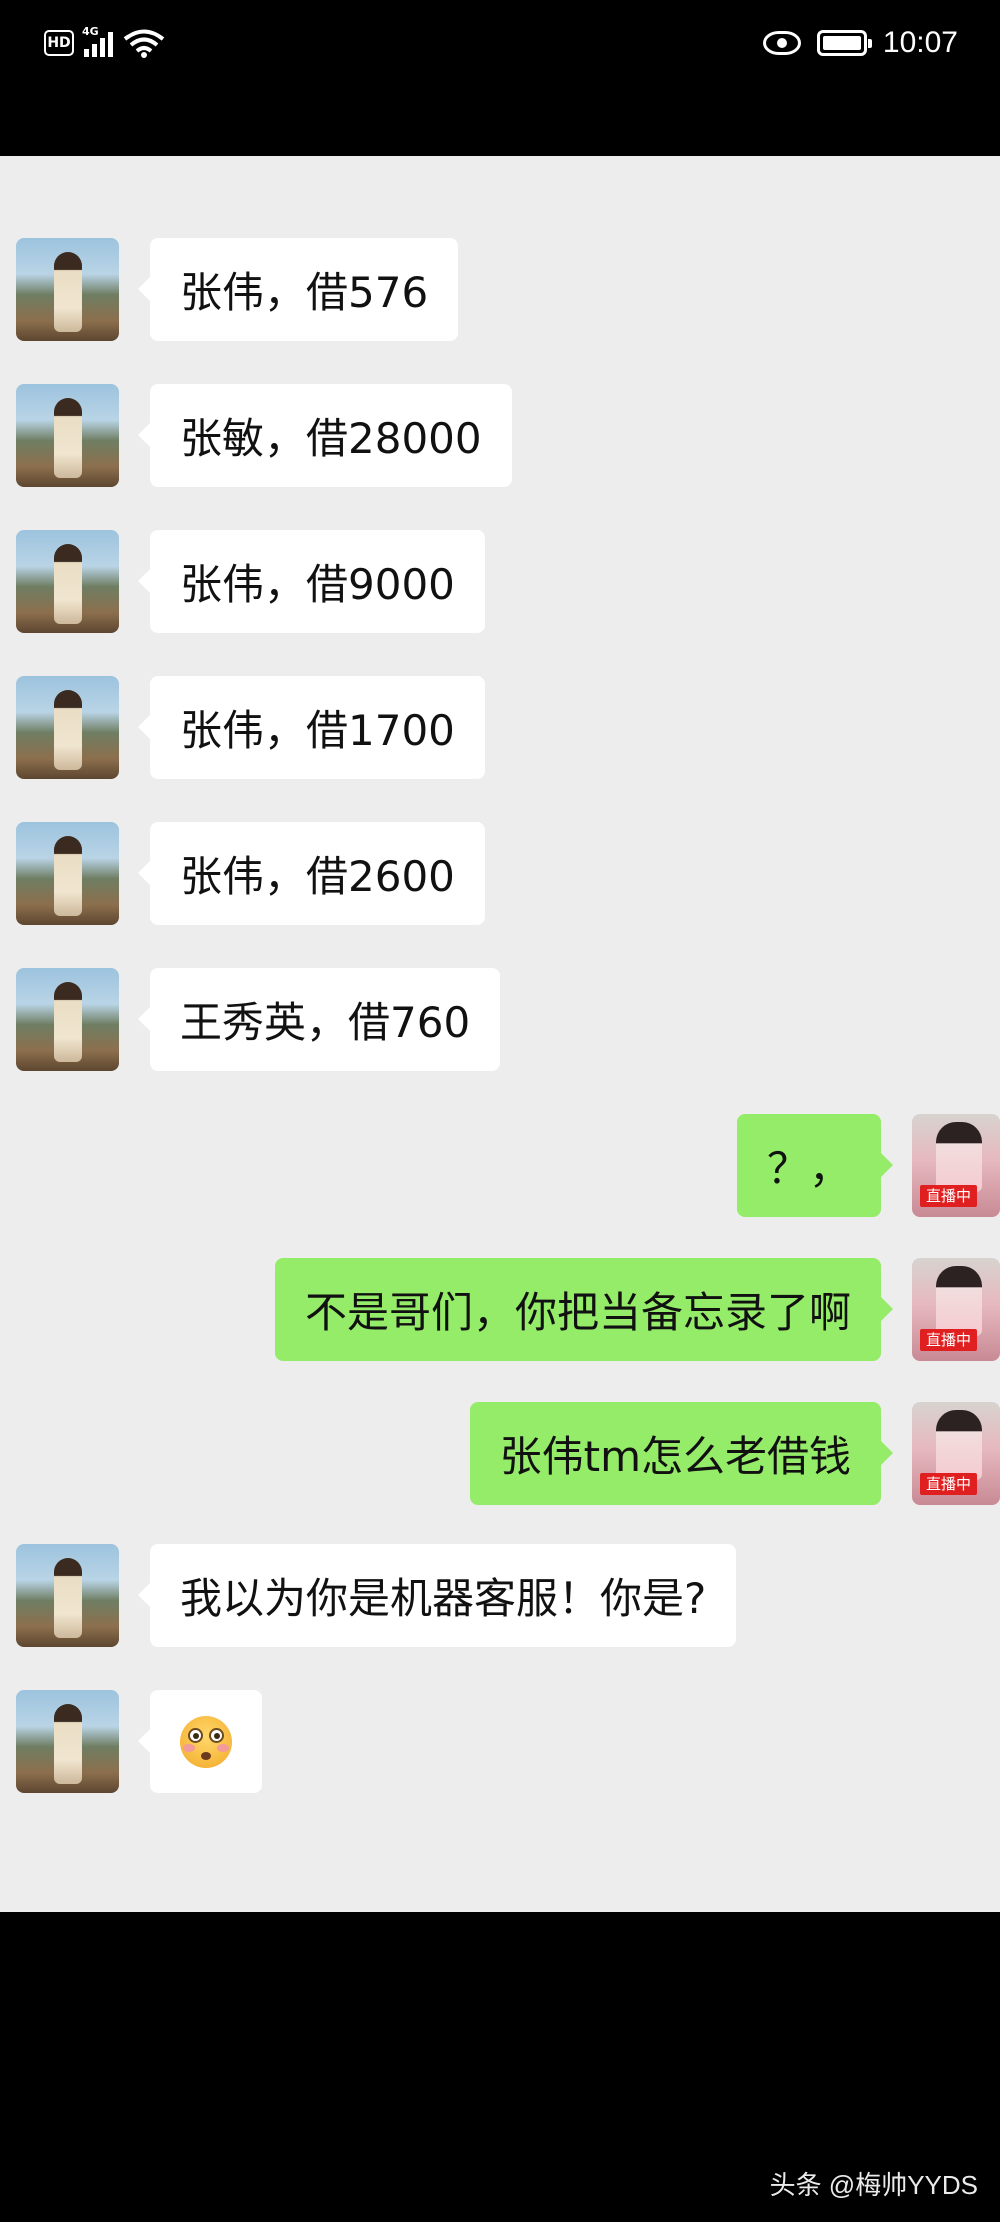 The height and width of the screenshot is (2222, 1000). What do you see at coordinates (90, 31) in the screenshot?
I see `network-type: 4G` at bounding box center [90, 31].